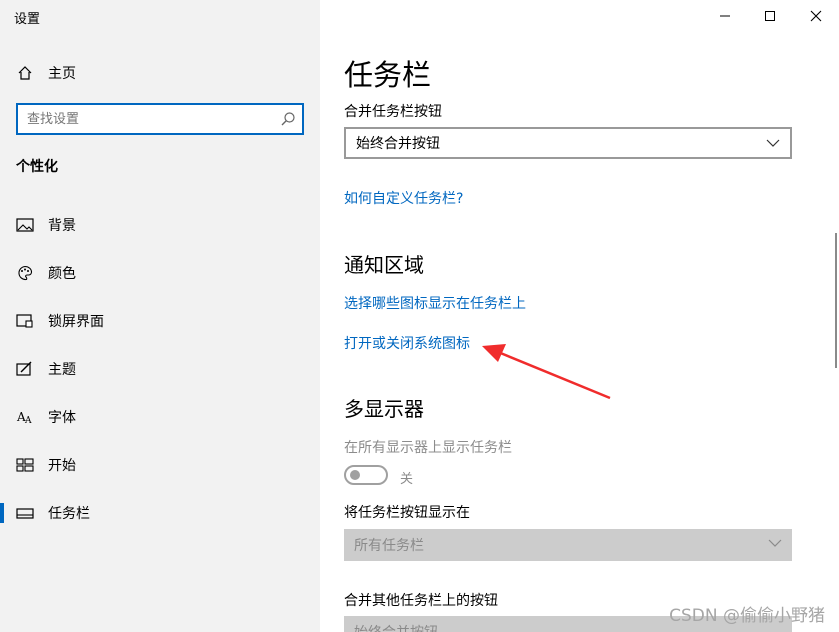 This screenshot has height=632, width=839. I want to click on combine-dropdown-value: 始终合并按钮, so click(398, 144).